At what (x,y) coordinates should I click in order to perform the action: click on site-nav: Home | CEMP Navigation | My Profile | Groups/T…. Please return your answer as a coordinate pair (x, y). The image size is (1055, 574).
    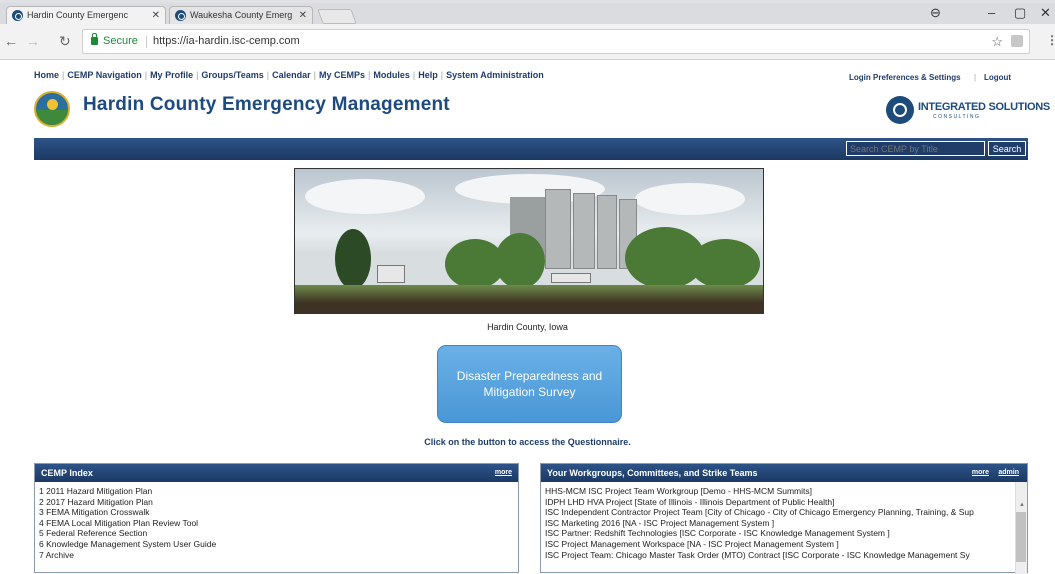
    Looking at the image, I should click on (289, 75).